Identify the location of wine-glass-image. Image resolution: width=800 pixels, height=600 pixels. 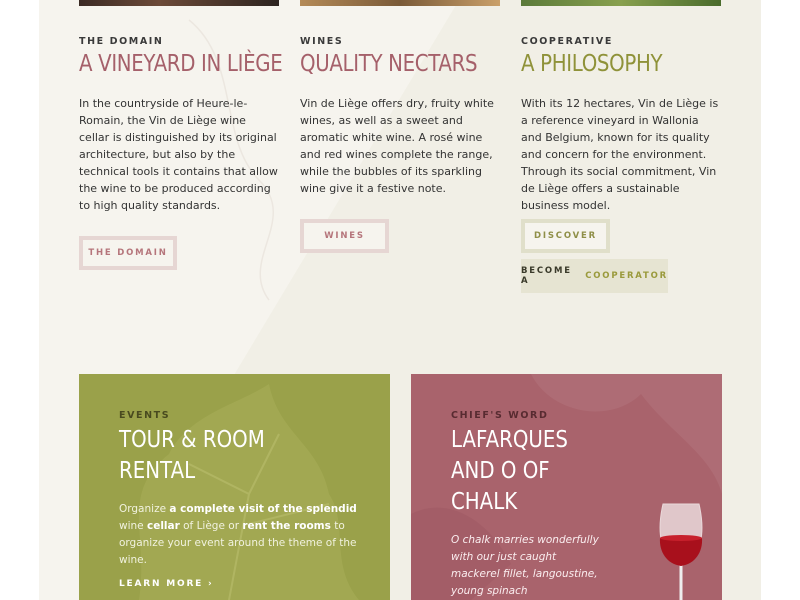
(681, 551).